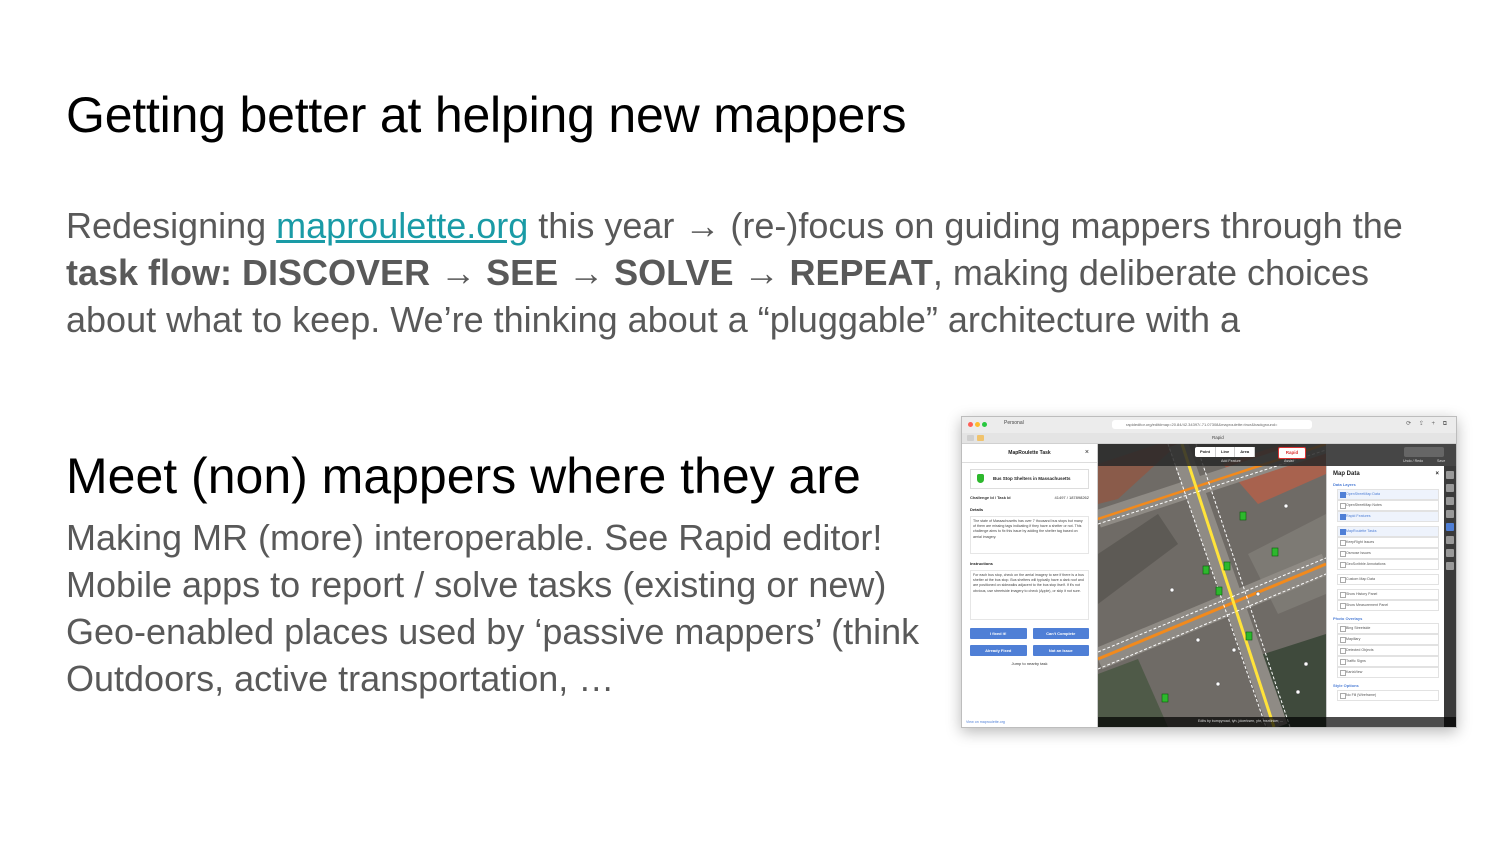  I want to click on not-an-issue-button: Not an Issue, so click(1060, 650).